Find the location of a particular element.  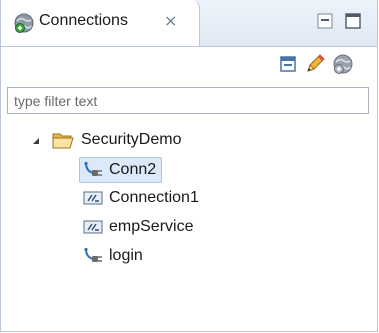

collapse-all-icon is located at coordinates (288, 64).